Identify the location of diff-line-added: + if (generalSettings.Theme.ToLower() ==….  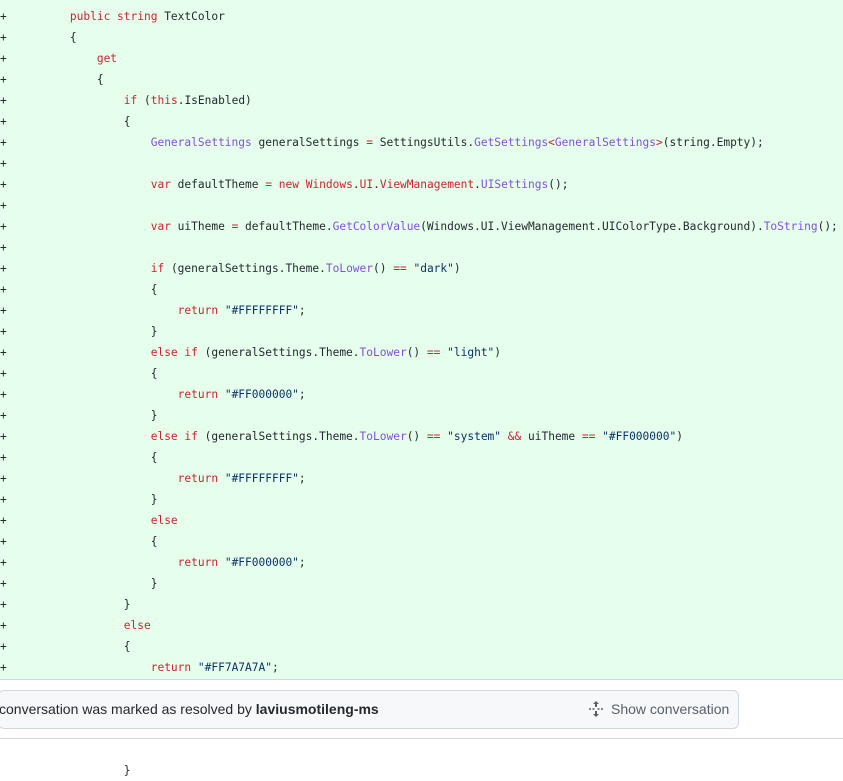
(421, 268).